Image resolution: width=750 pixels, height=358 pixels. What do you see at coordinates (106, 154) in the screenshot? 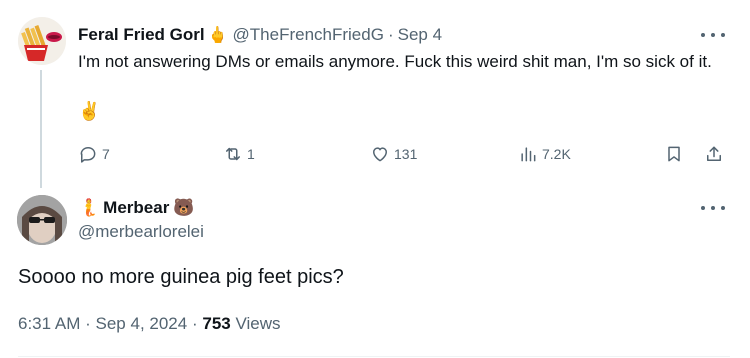
I see `reply-count: 7` at bounding box center [106, 154].